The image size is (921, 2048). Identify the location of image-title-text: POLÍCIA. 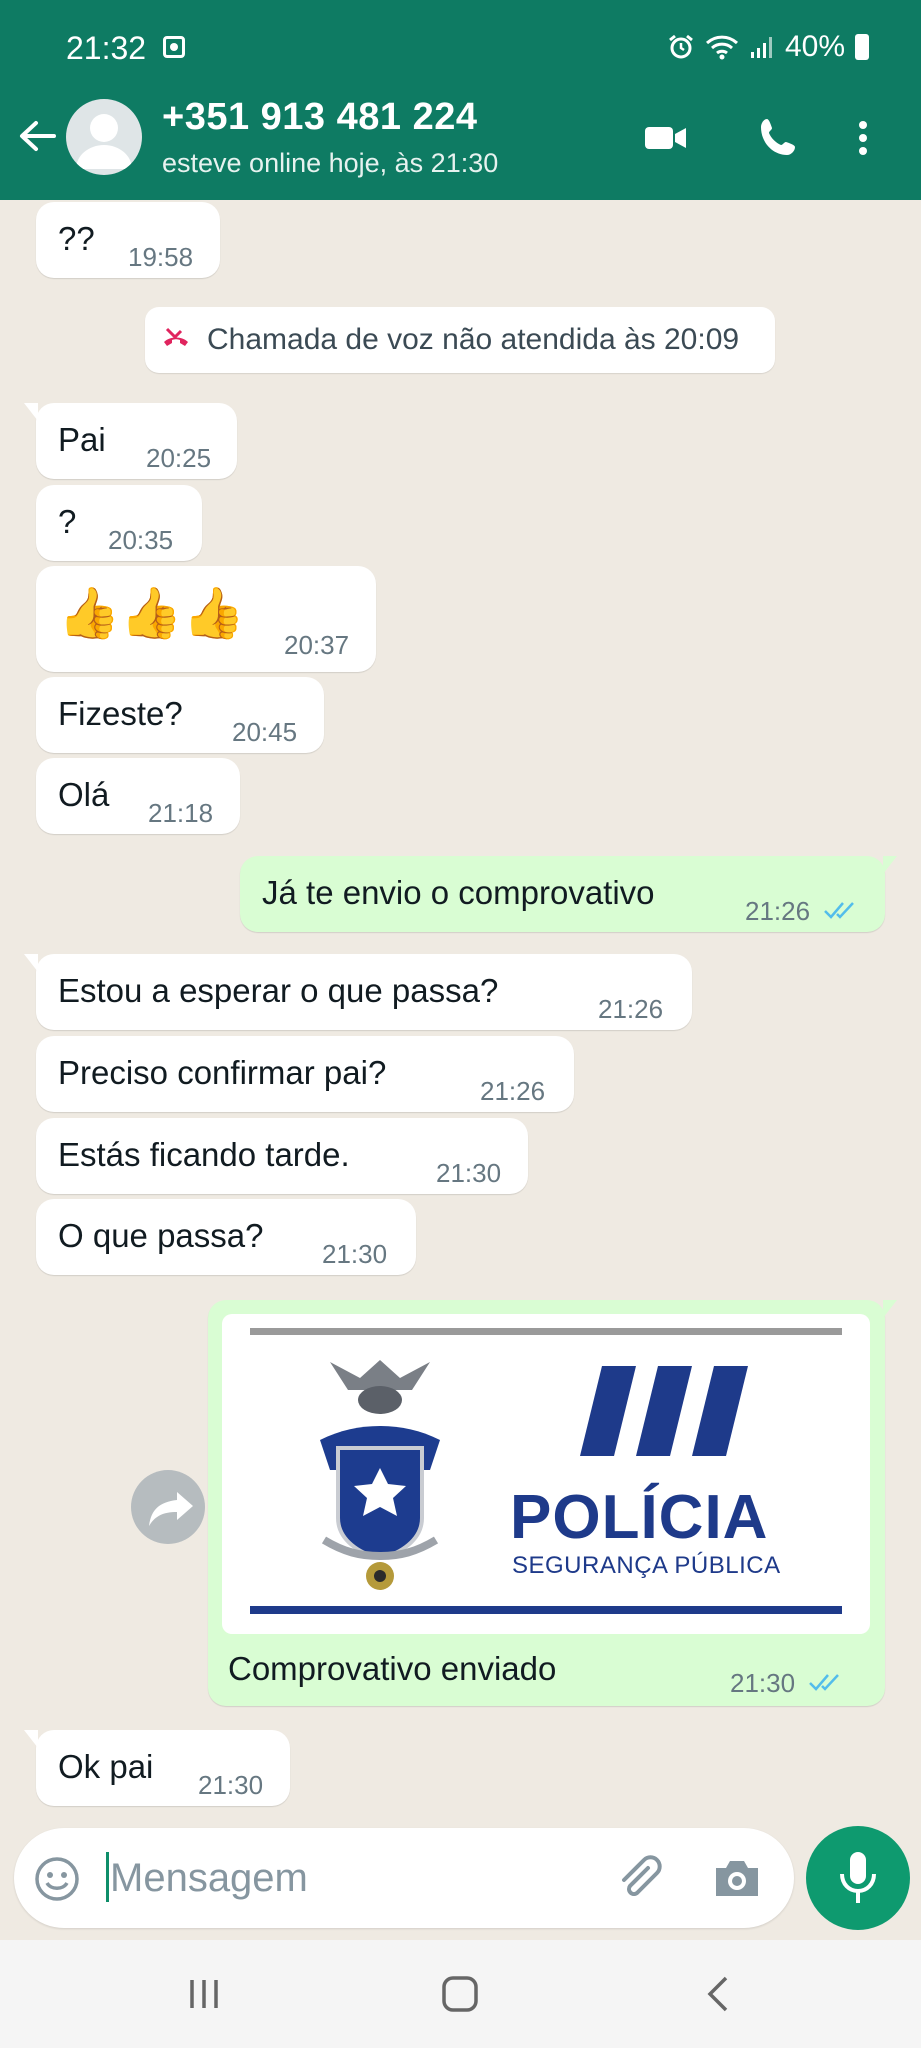
(639, 1517).